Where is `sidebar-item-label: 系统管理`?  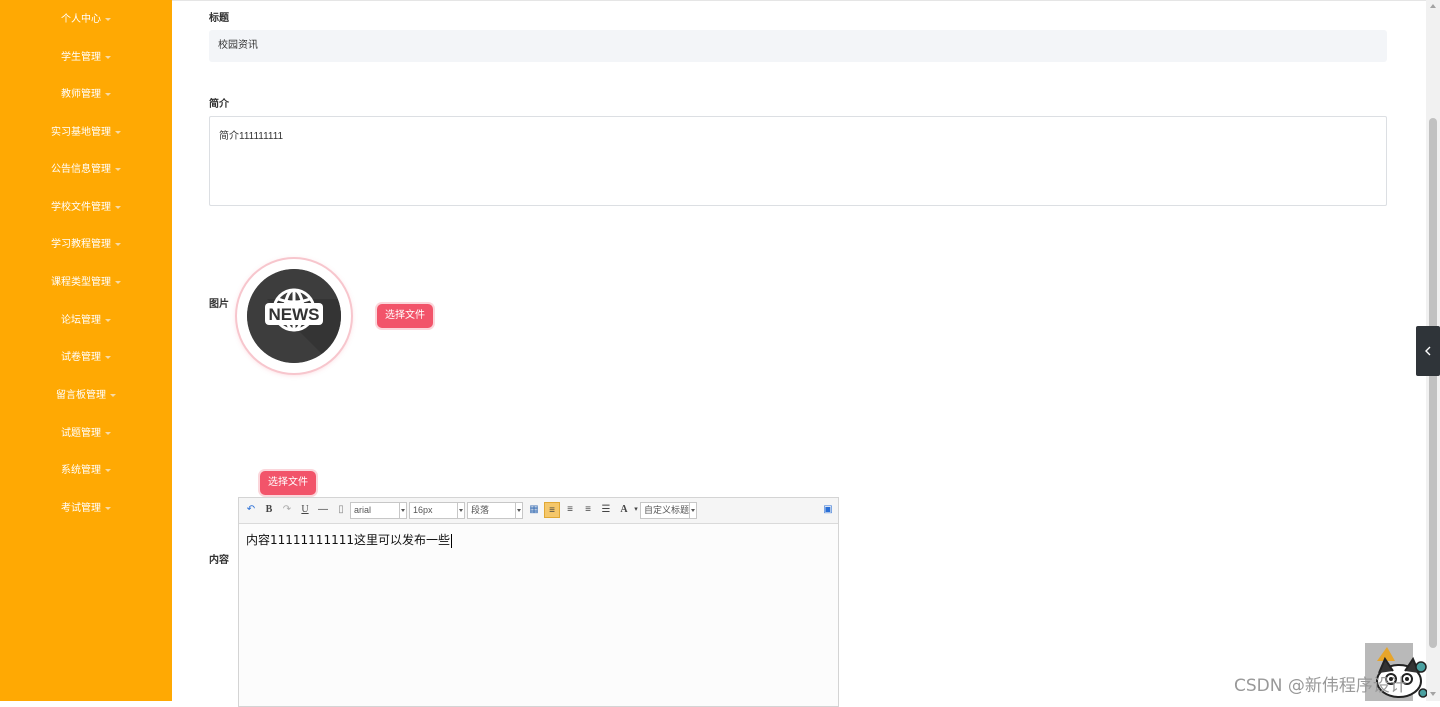
sidebar-item-label: 系统管理 is located at coordinates (81, 470).